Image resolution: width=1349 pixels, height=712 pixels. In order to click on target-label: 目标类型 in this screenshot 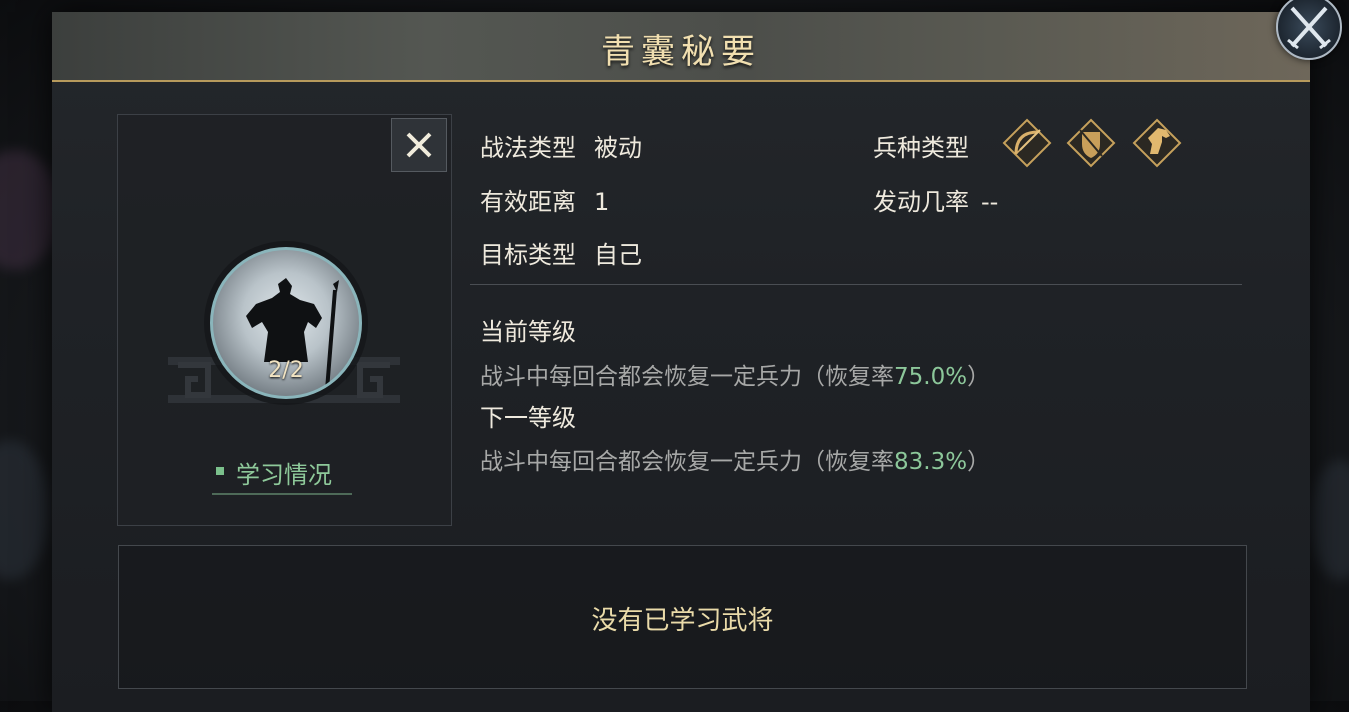, I will do `click(528, 255)`.